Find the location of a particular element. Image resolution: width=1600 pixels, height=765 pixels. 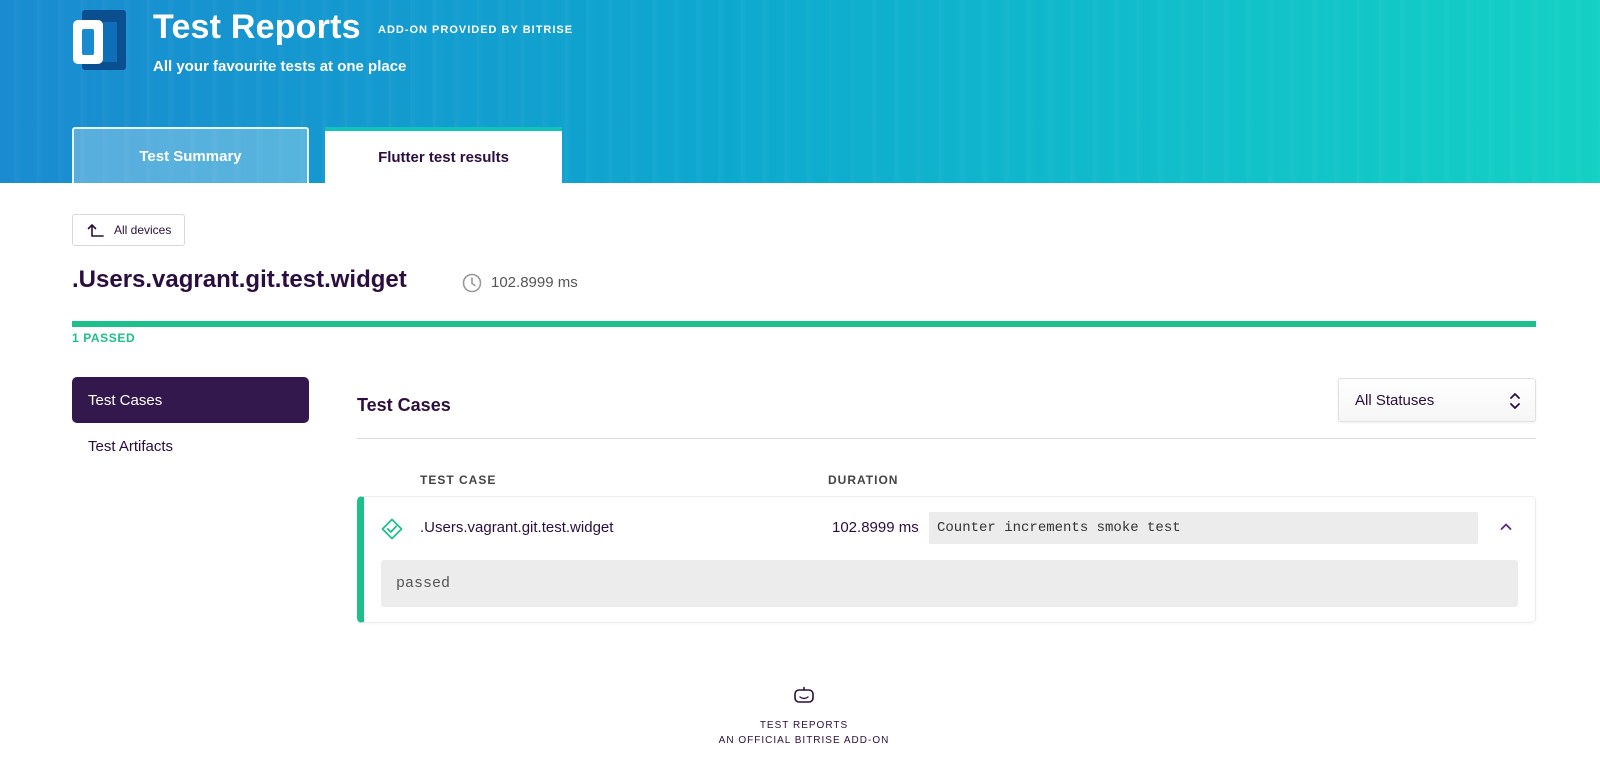

suite-duration: 102.8999 ms is located at coordinates (534, 282).